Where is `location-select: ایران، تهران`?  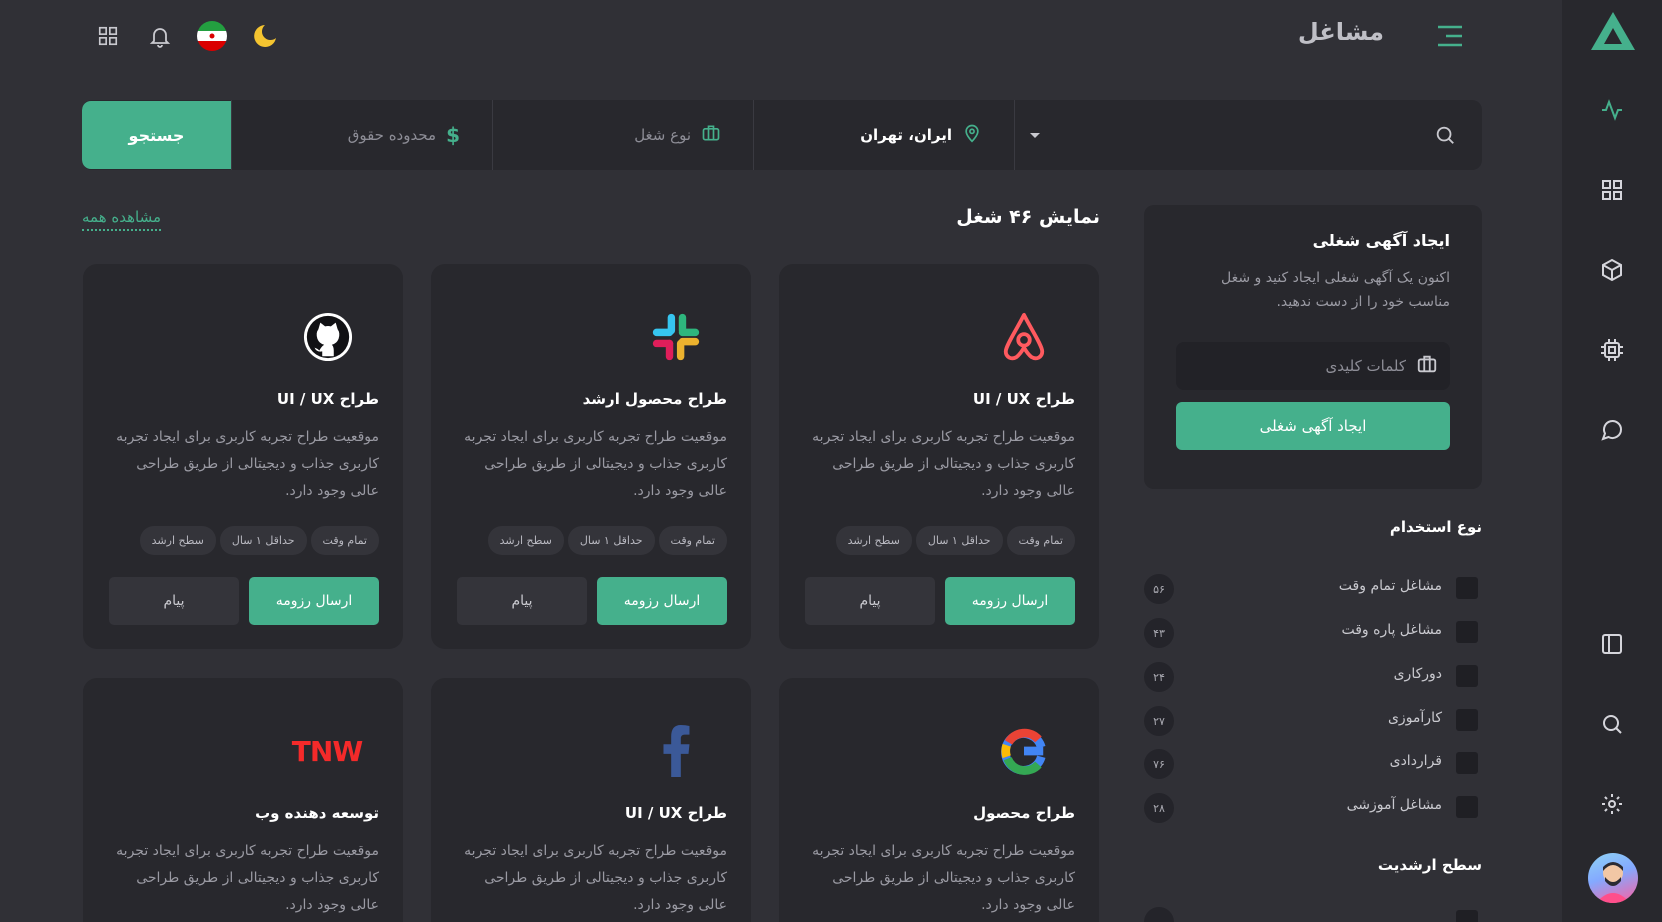
location-select: ایران، تهران is located at coordinates (883, 135).